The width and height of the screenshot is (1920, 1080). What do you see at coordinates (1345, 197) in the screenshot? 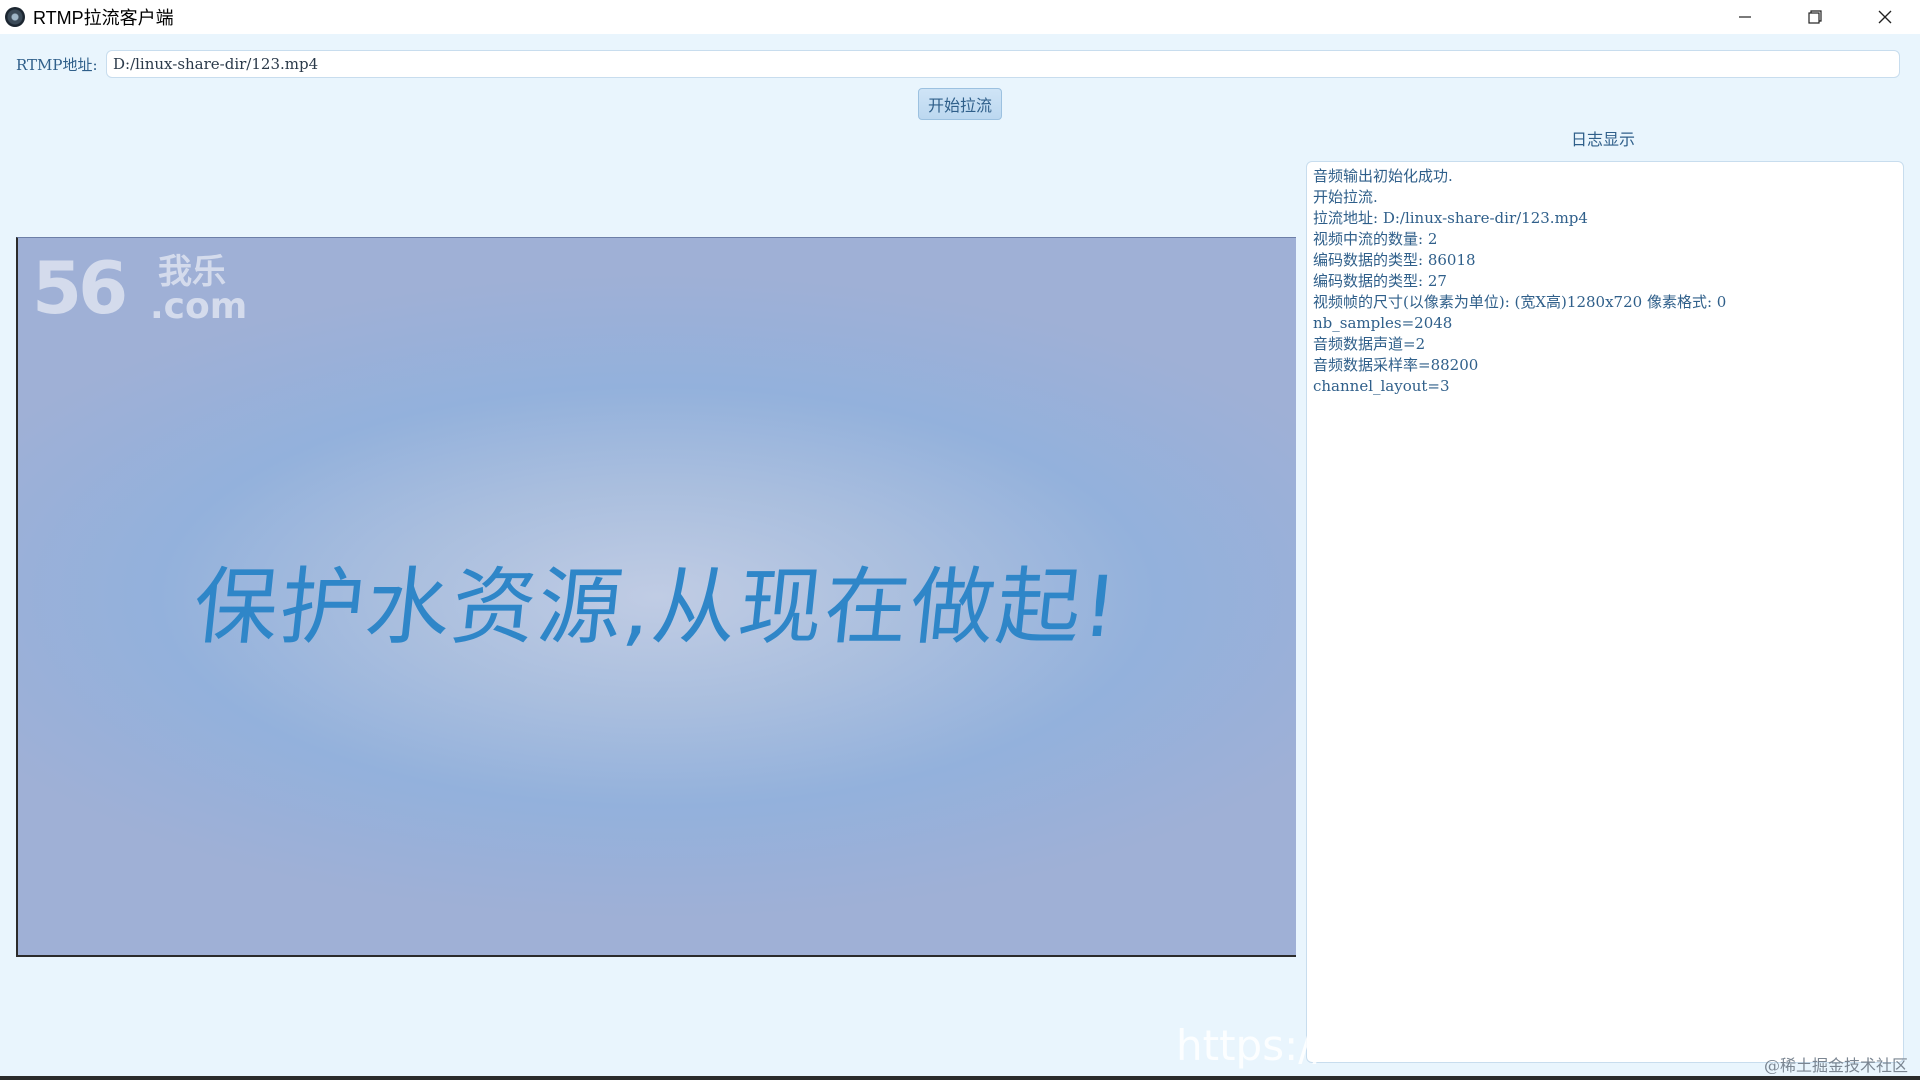
I see `log-line: 开始拉流.` at bounding box center [1345, 197].